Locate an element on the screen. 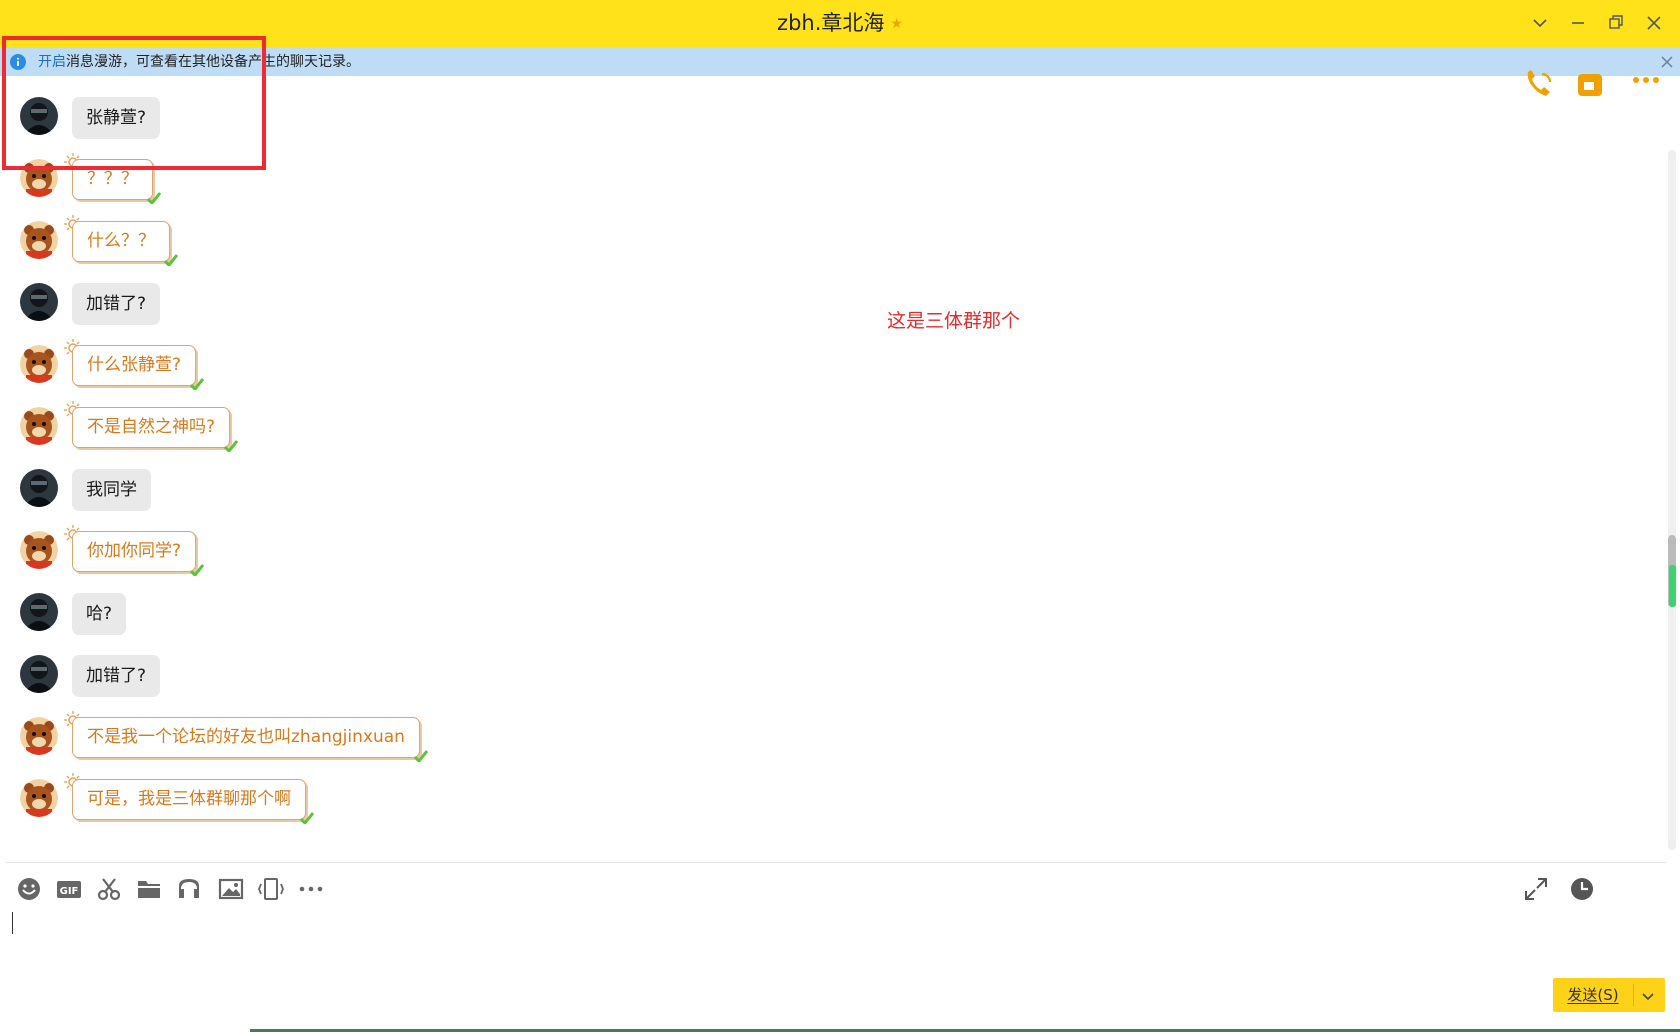 The width and height of the screenshot is (1680, 1032). more-icon is located at coordinates (311, 889).